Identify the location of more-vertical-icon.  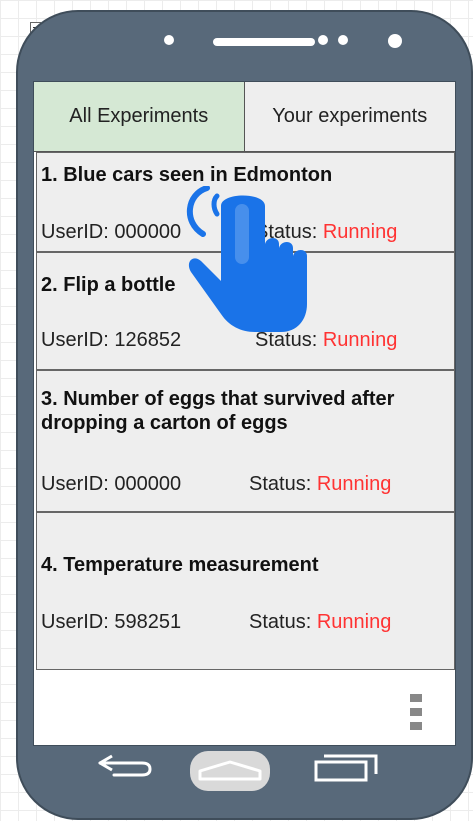
(416, 712).